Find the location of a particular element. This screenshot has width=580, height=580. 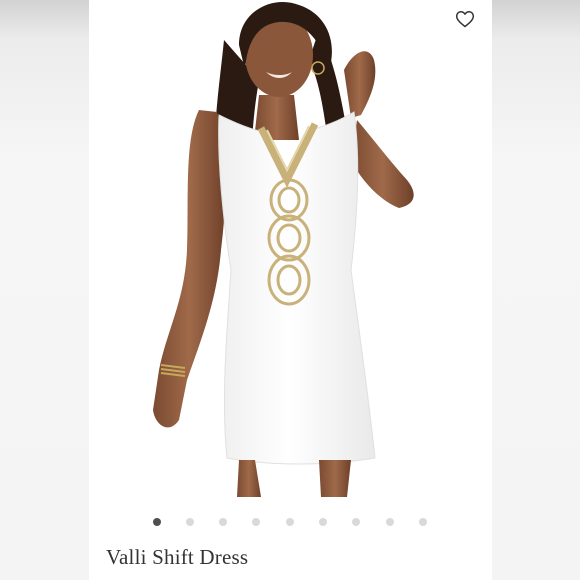

product-title: Valli Shift Dress is located at coordinates (177, 557).